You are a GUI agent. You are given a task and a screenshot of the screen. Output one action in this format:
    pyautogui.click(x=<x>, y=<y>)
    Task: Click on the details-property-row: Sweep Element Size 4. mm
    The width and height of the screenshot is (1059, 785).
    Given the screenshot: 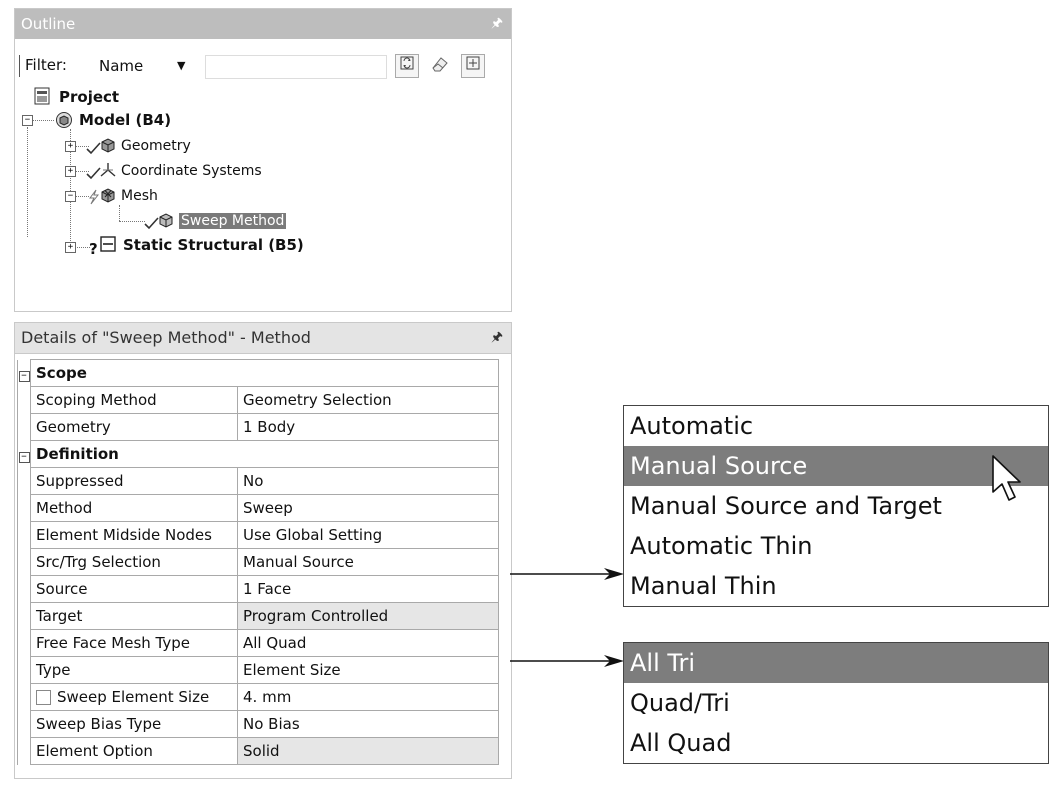 What is the action you would take?
    pyautogui.click(x=258, y=697)
    